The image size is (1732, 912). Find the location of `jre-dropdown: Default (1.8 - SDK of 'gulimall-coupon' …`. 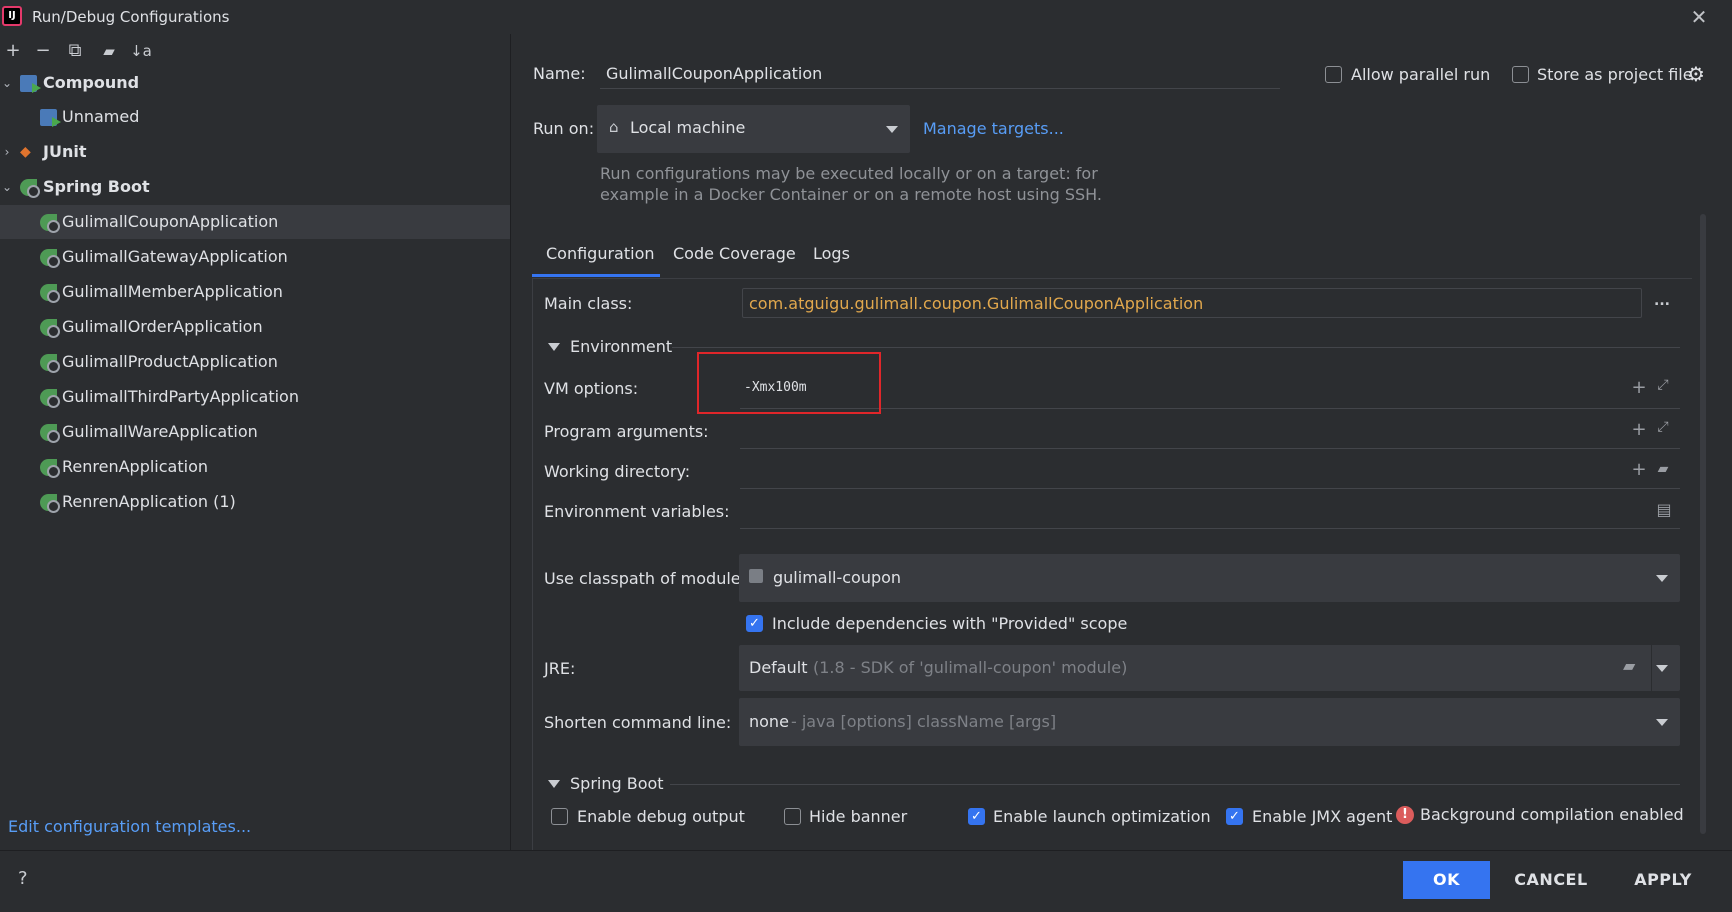

jre-dropdown: Default (1.8 - SDK of 'gulimall-coupon' … is located at coordinates (1209, 668).